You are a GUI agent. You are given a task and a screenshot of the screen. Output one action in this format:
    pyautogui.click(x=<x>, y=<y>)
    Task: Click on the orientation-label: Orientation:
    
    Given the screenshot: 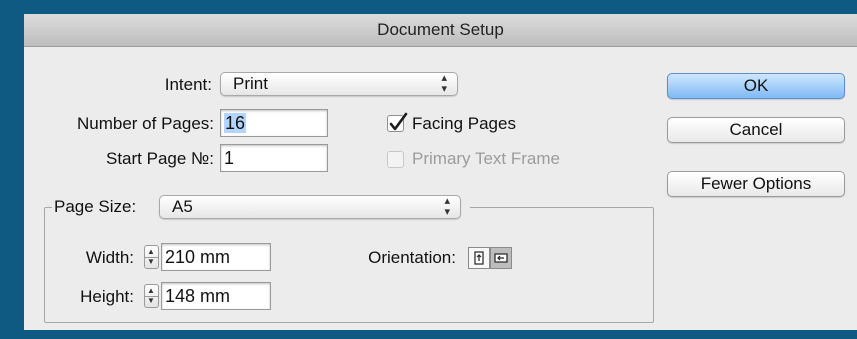 What is the action you would take?
    pyautogui.click(x=412, y=257)
    